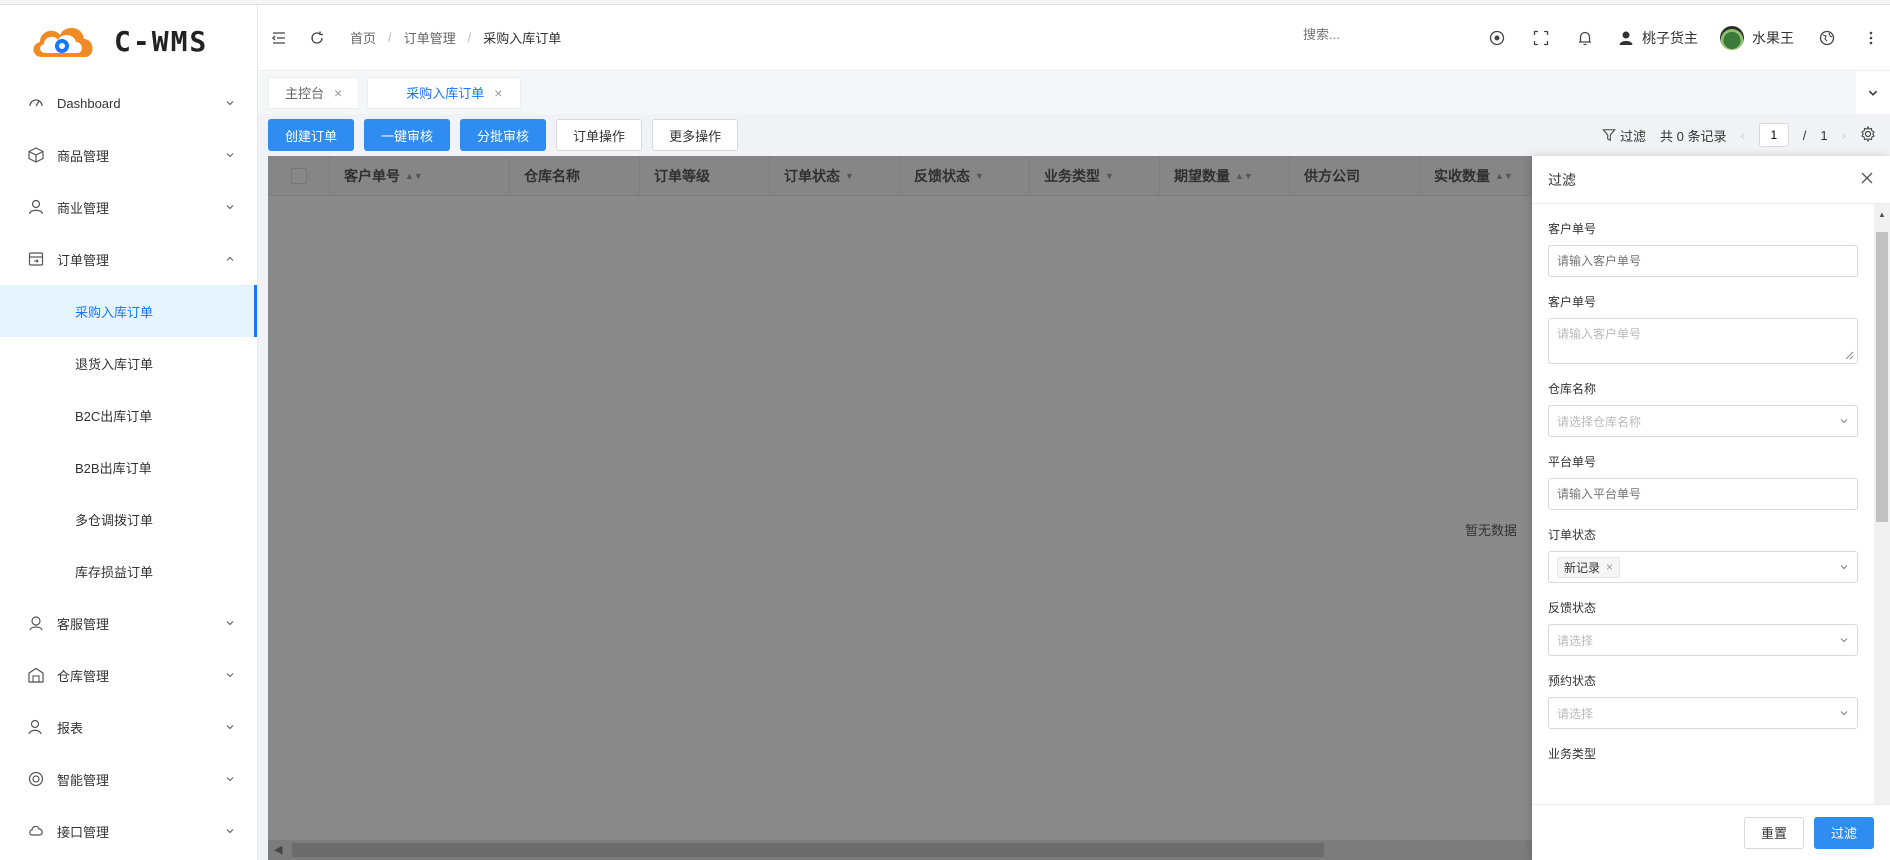  I want to click on api-icon, so click(36, 831).